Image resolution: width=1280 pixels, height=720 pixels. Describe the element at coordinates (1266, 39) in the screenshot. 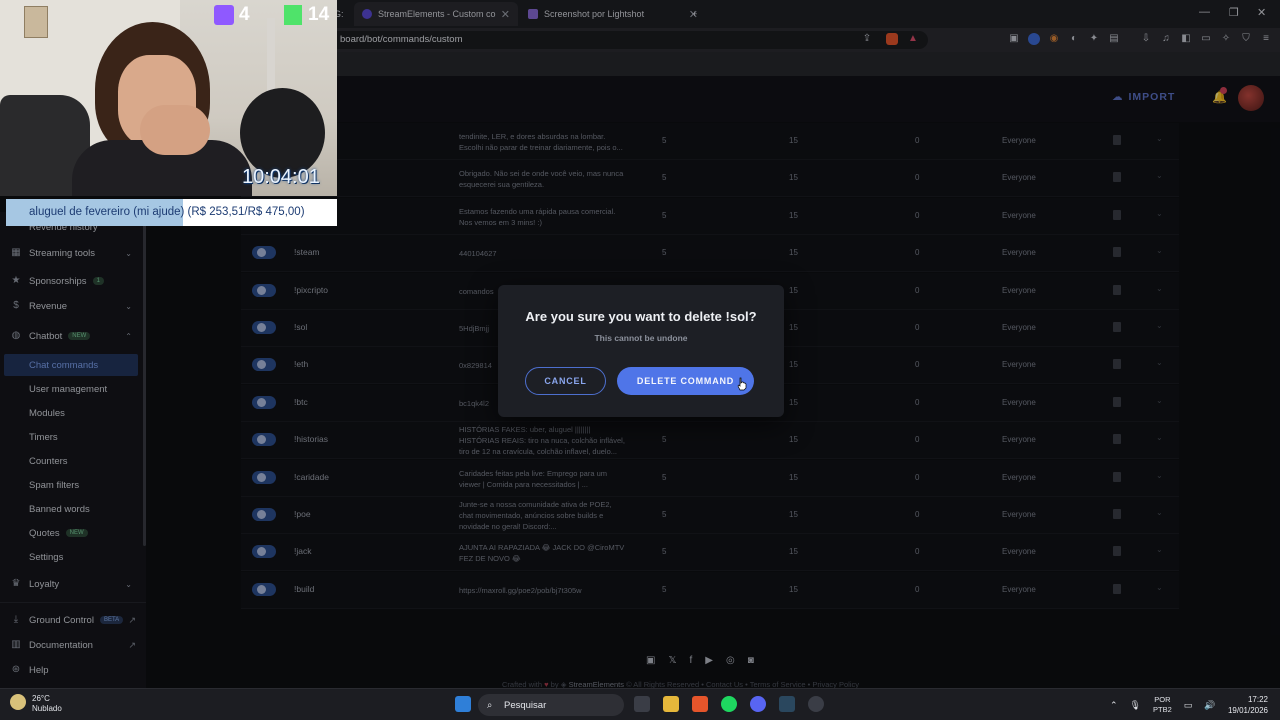

I see `menu-icon: ≡` at that location.